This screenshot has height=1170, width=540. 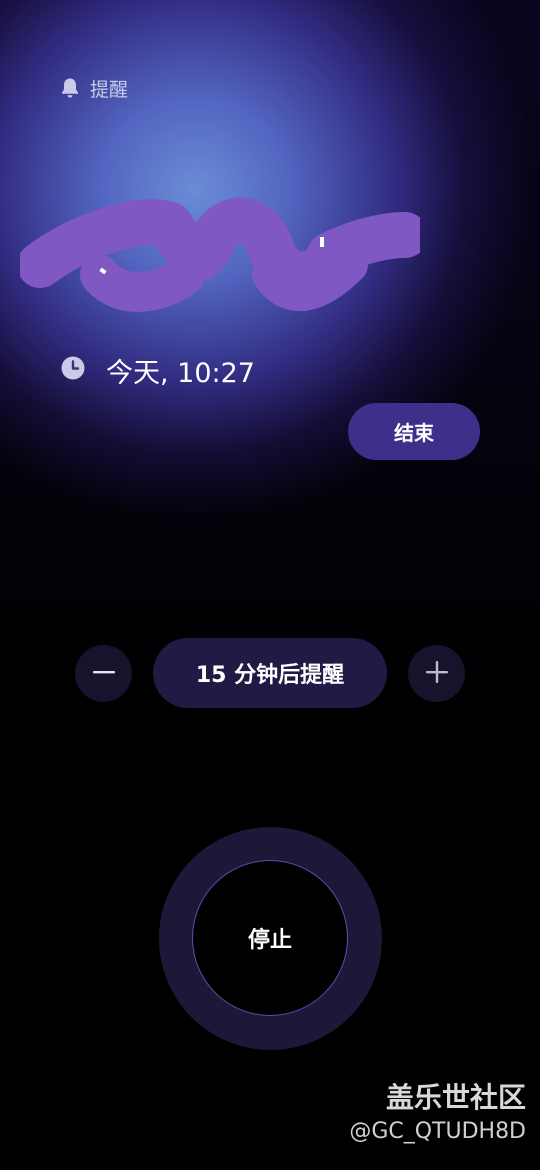 I want to click on decrease-snooze-button, so click(x=103, y=673).